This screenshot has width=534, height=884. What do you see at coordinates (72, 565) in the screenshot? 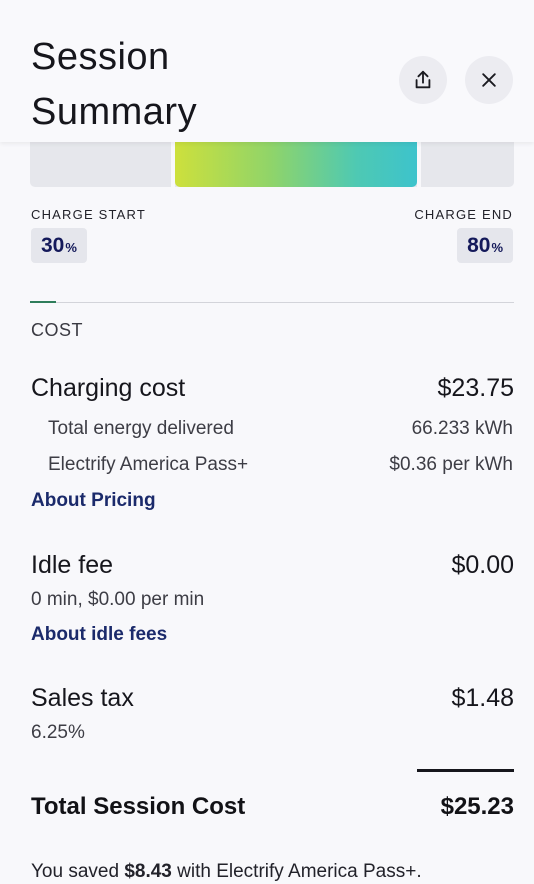
I see `idle-fee-label: Idle fee` at bounding box center [72, 565].